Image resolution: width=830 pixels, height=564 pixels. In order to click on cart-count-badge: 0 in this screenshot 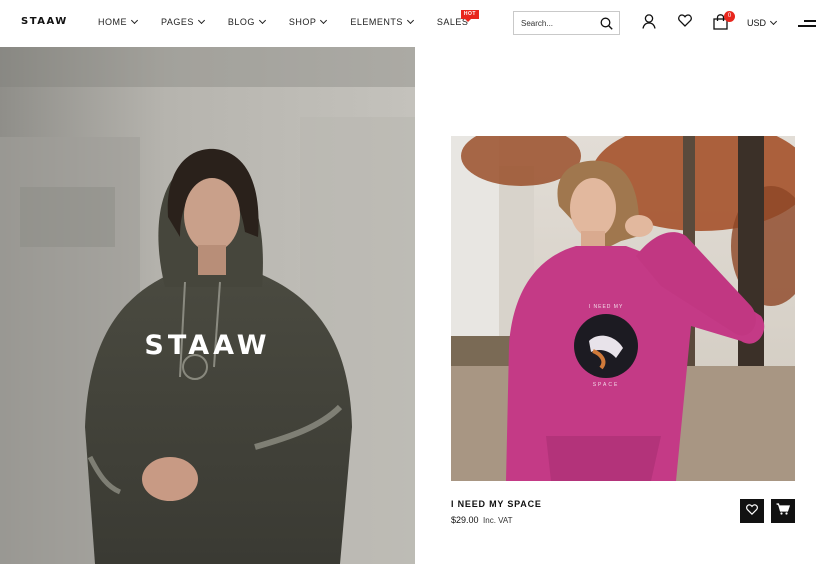, I will do `click(729, 16)`.